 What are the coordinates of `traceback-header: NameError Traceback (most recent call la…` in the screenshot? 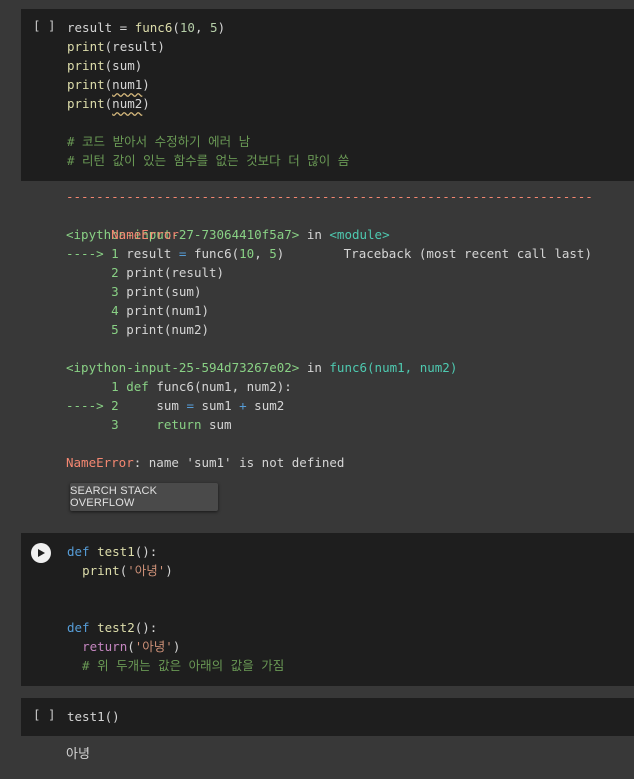 It's located at (329, 233).